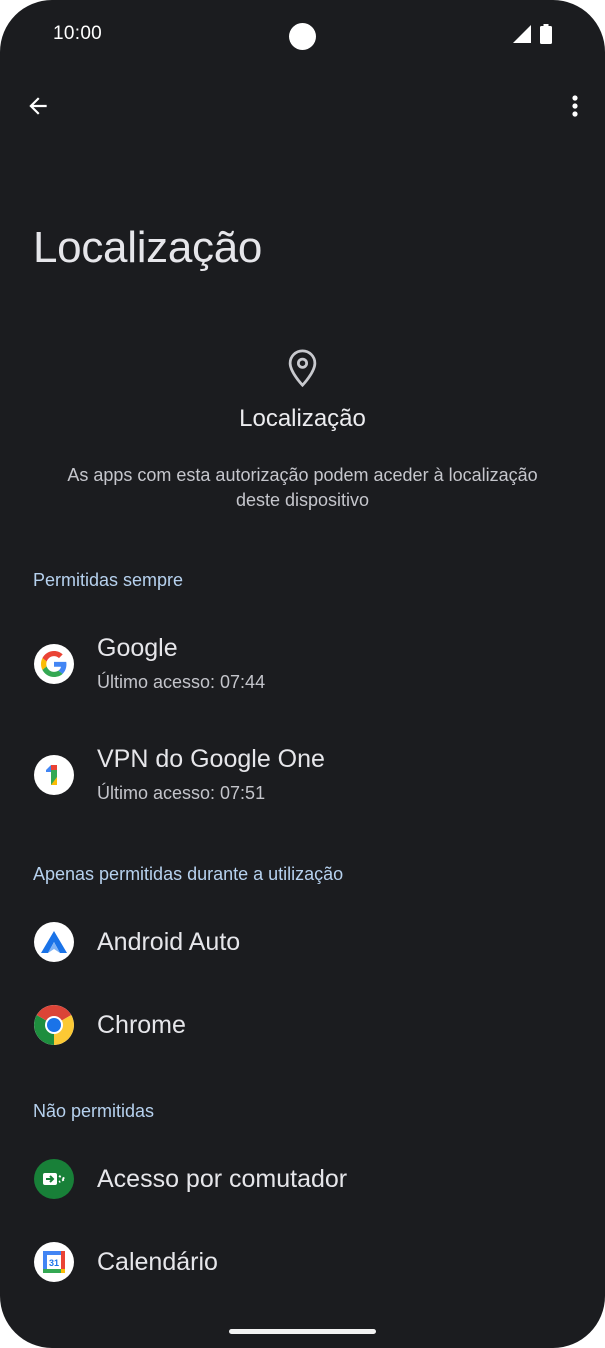  Describe the element at coordinates (302, 942) in the screenshot. I see `app-row-android-auto: Android Auto` at that location.